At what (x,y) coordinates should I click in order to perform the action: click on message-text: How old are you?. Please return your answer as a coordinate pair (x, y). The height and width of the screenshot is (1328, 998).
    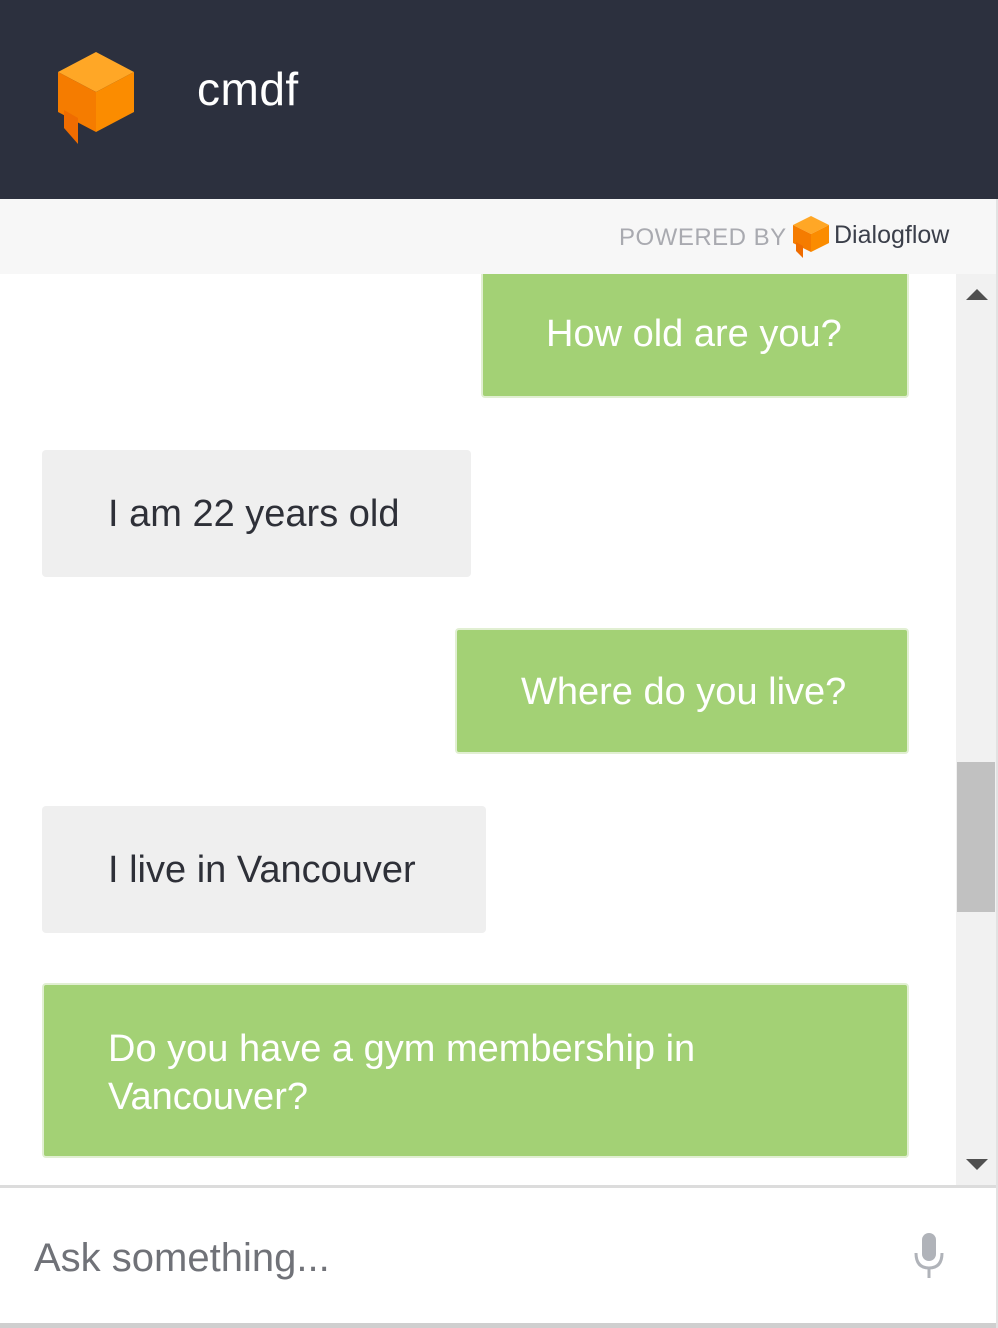
    Looking at the image, I should click on (694, 334).